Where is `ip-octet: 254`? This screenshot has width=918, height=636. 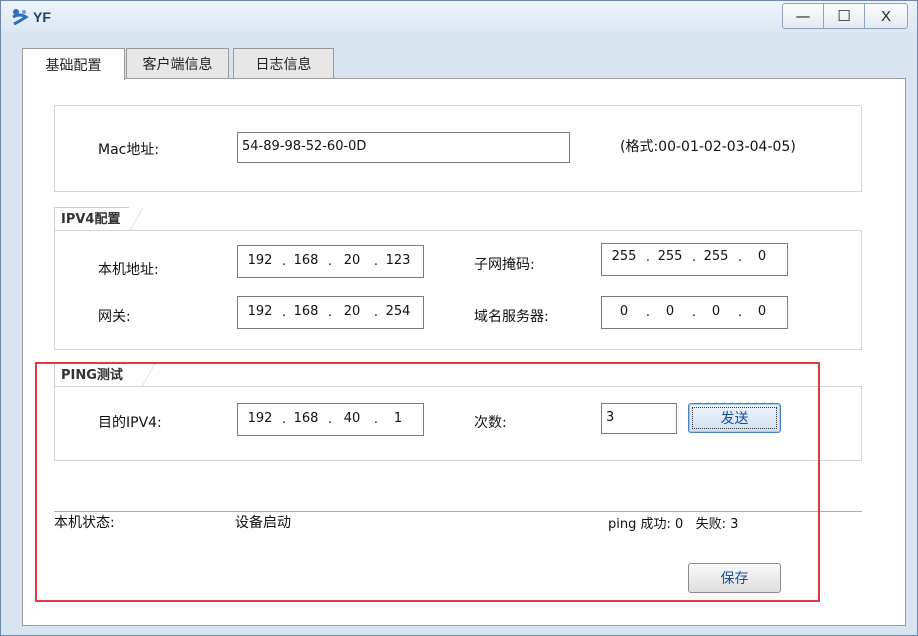 ip-octet: 254 is located at coordinates (398, 311).